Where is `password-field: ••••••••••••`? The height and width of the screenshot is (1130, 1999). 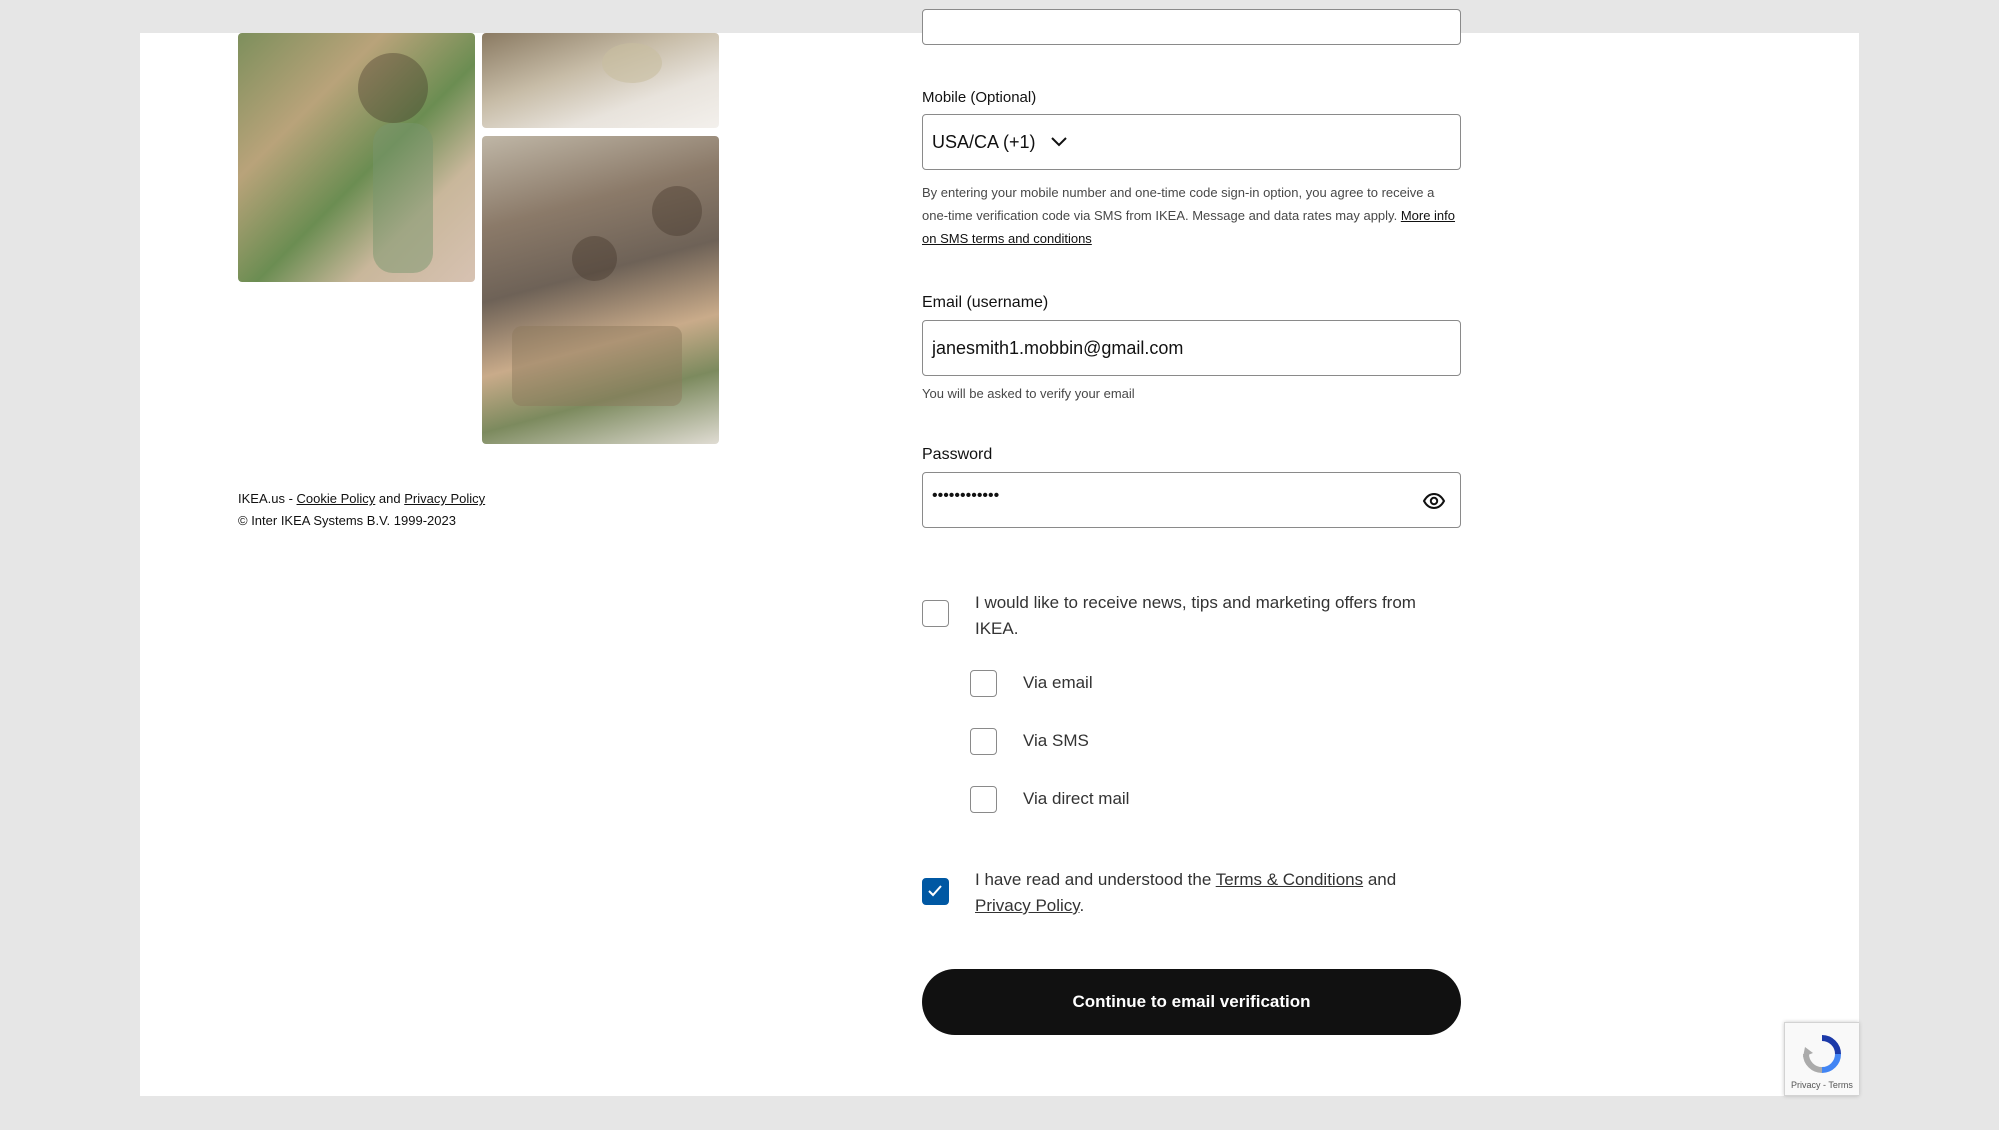
password-field: •••••••••••• is located at coordinates (1191, 500).